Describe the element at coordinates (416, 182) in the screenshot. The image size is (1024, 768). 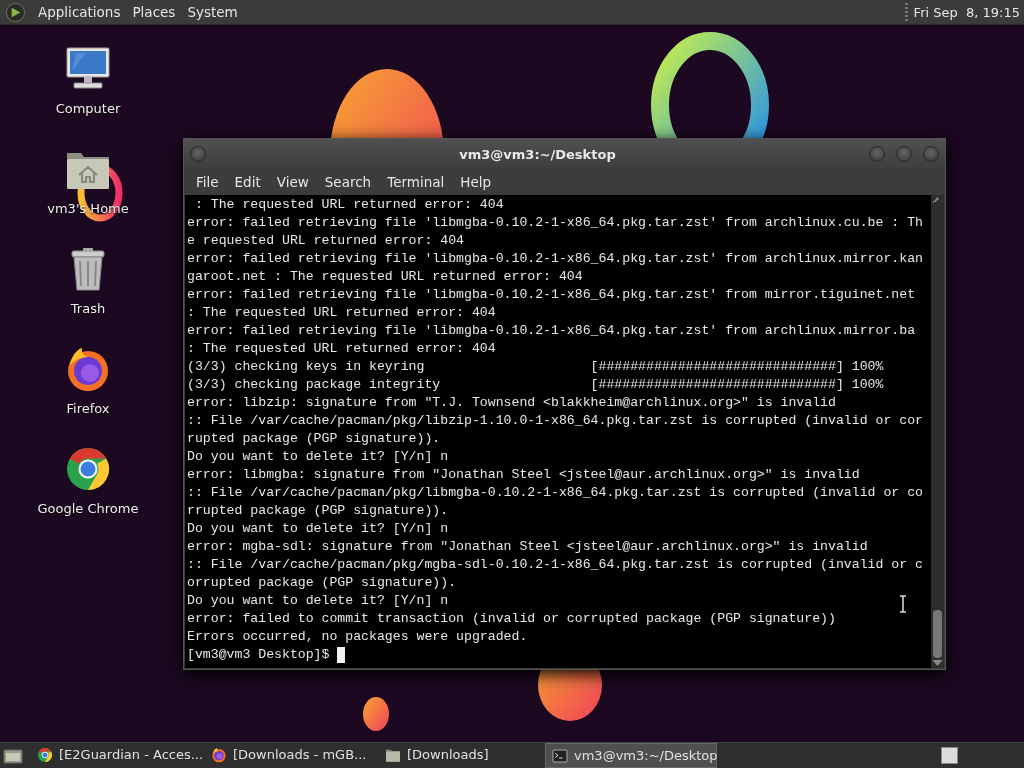
I see `menu-item: Terminal` at that location.